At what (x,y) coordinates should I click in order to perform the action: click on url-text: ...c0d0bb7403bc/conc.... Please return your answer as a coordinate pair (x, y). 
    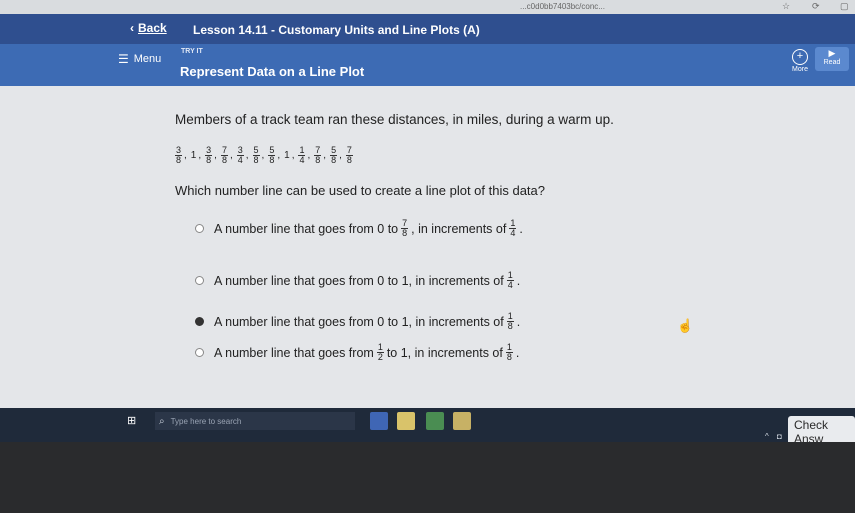
    Looking at the image, I should click on (562, 6).